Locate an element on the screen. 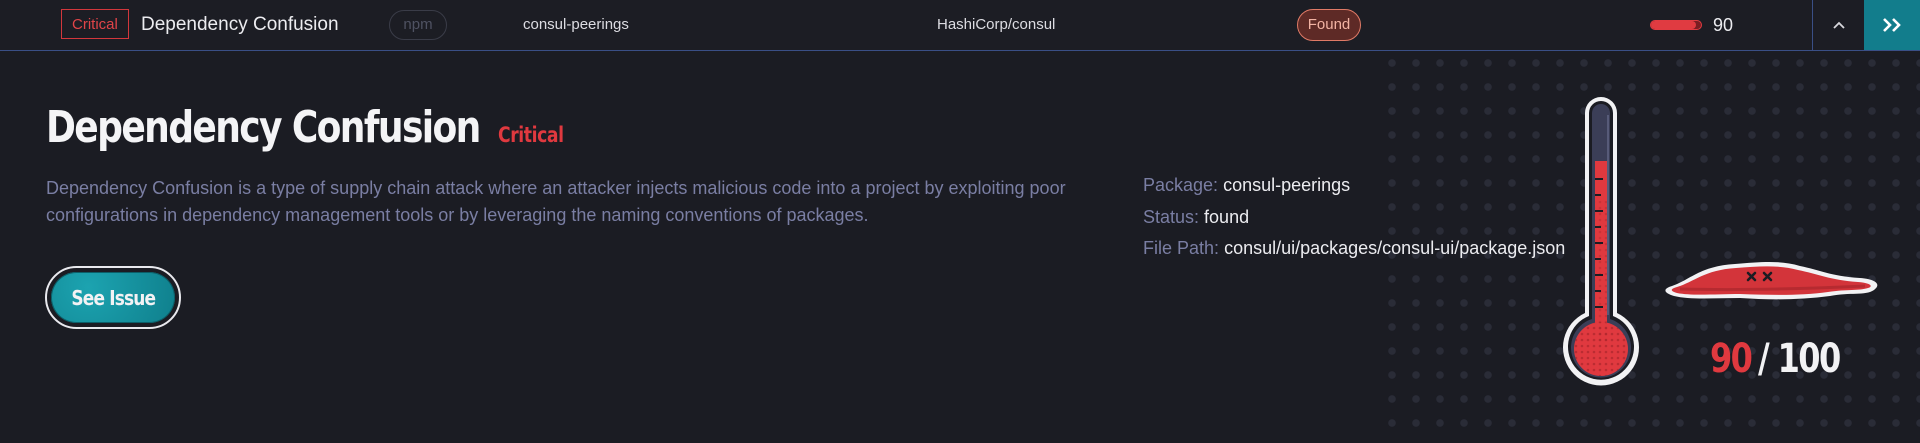  melted-blob-icon is located at coordinates (1771, 281).